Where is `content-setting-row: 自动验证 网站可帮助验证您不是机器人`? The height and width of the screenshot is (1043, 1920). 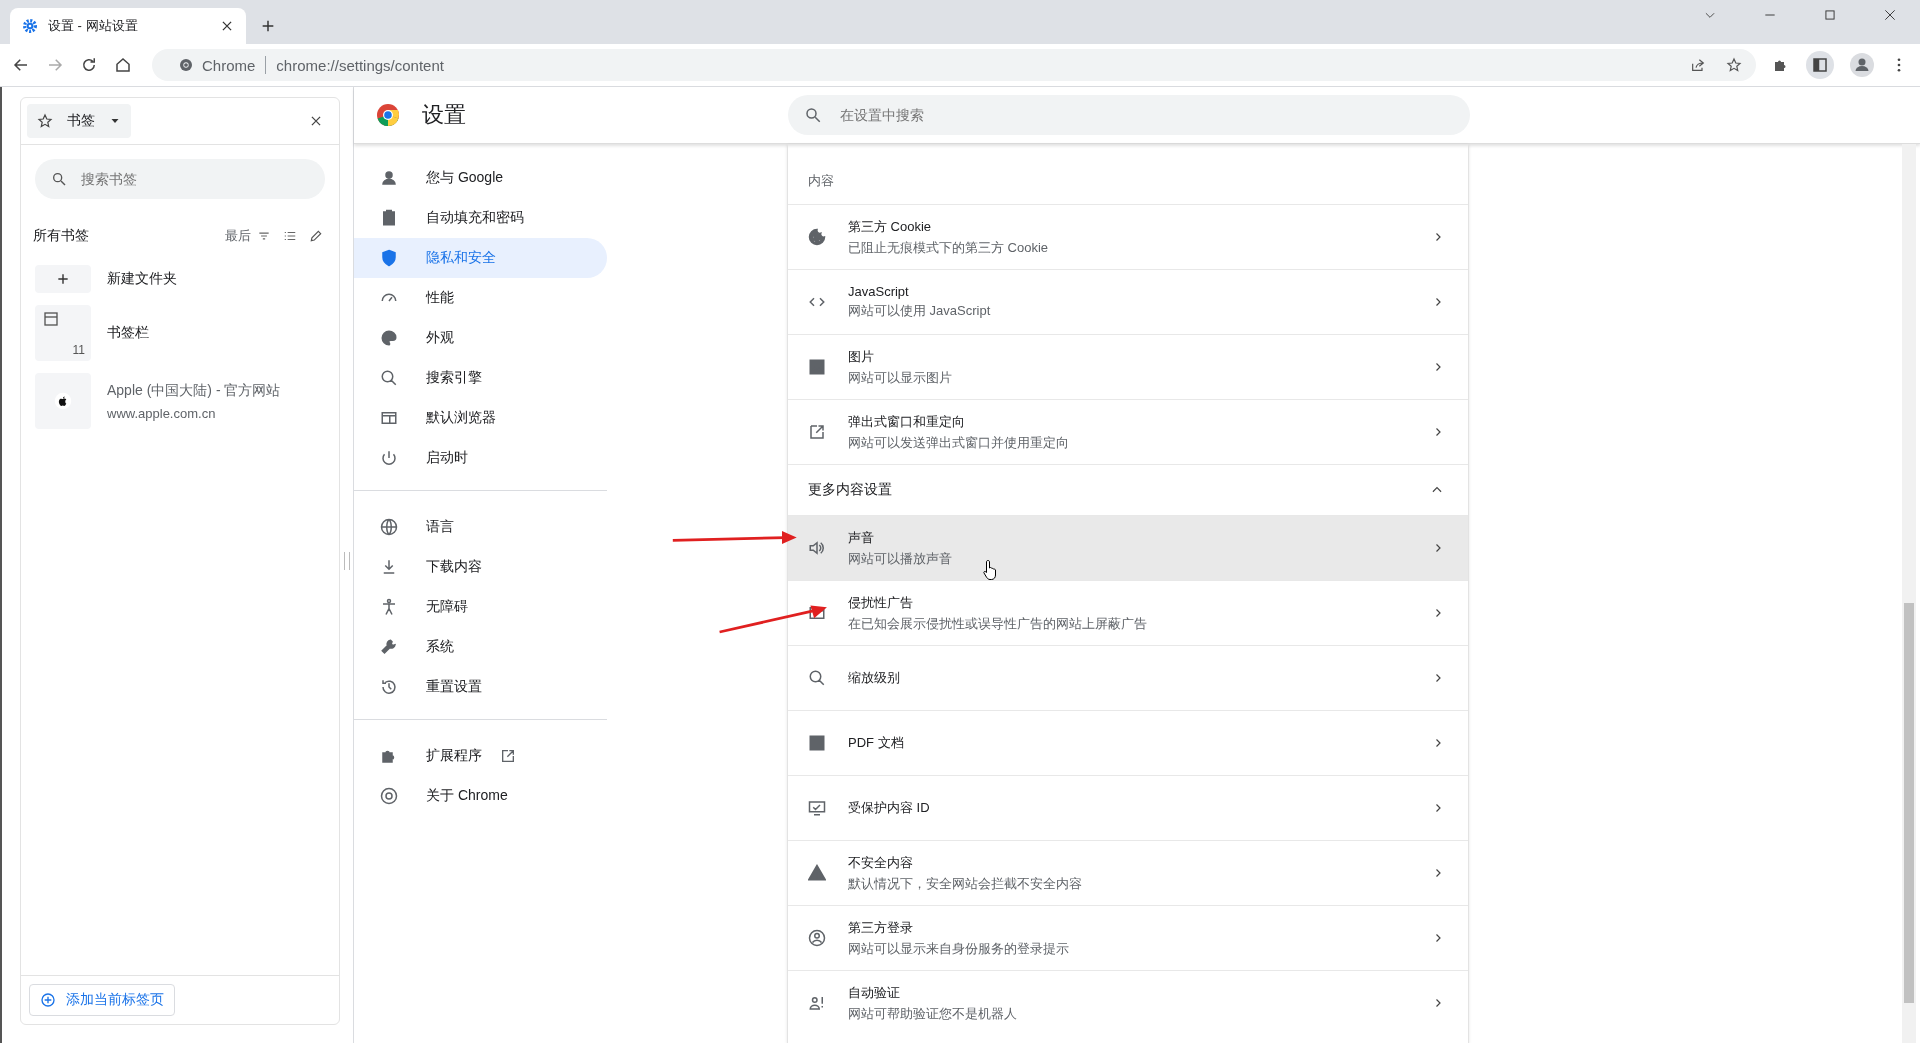 content-setting-row: 自动验证 网站可帮助验证您不是机器人 is located at coordinates (1128, 1002).